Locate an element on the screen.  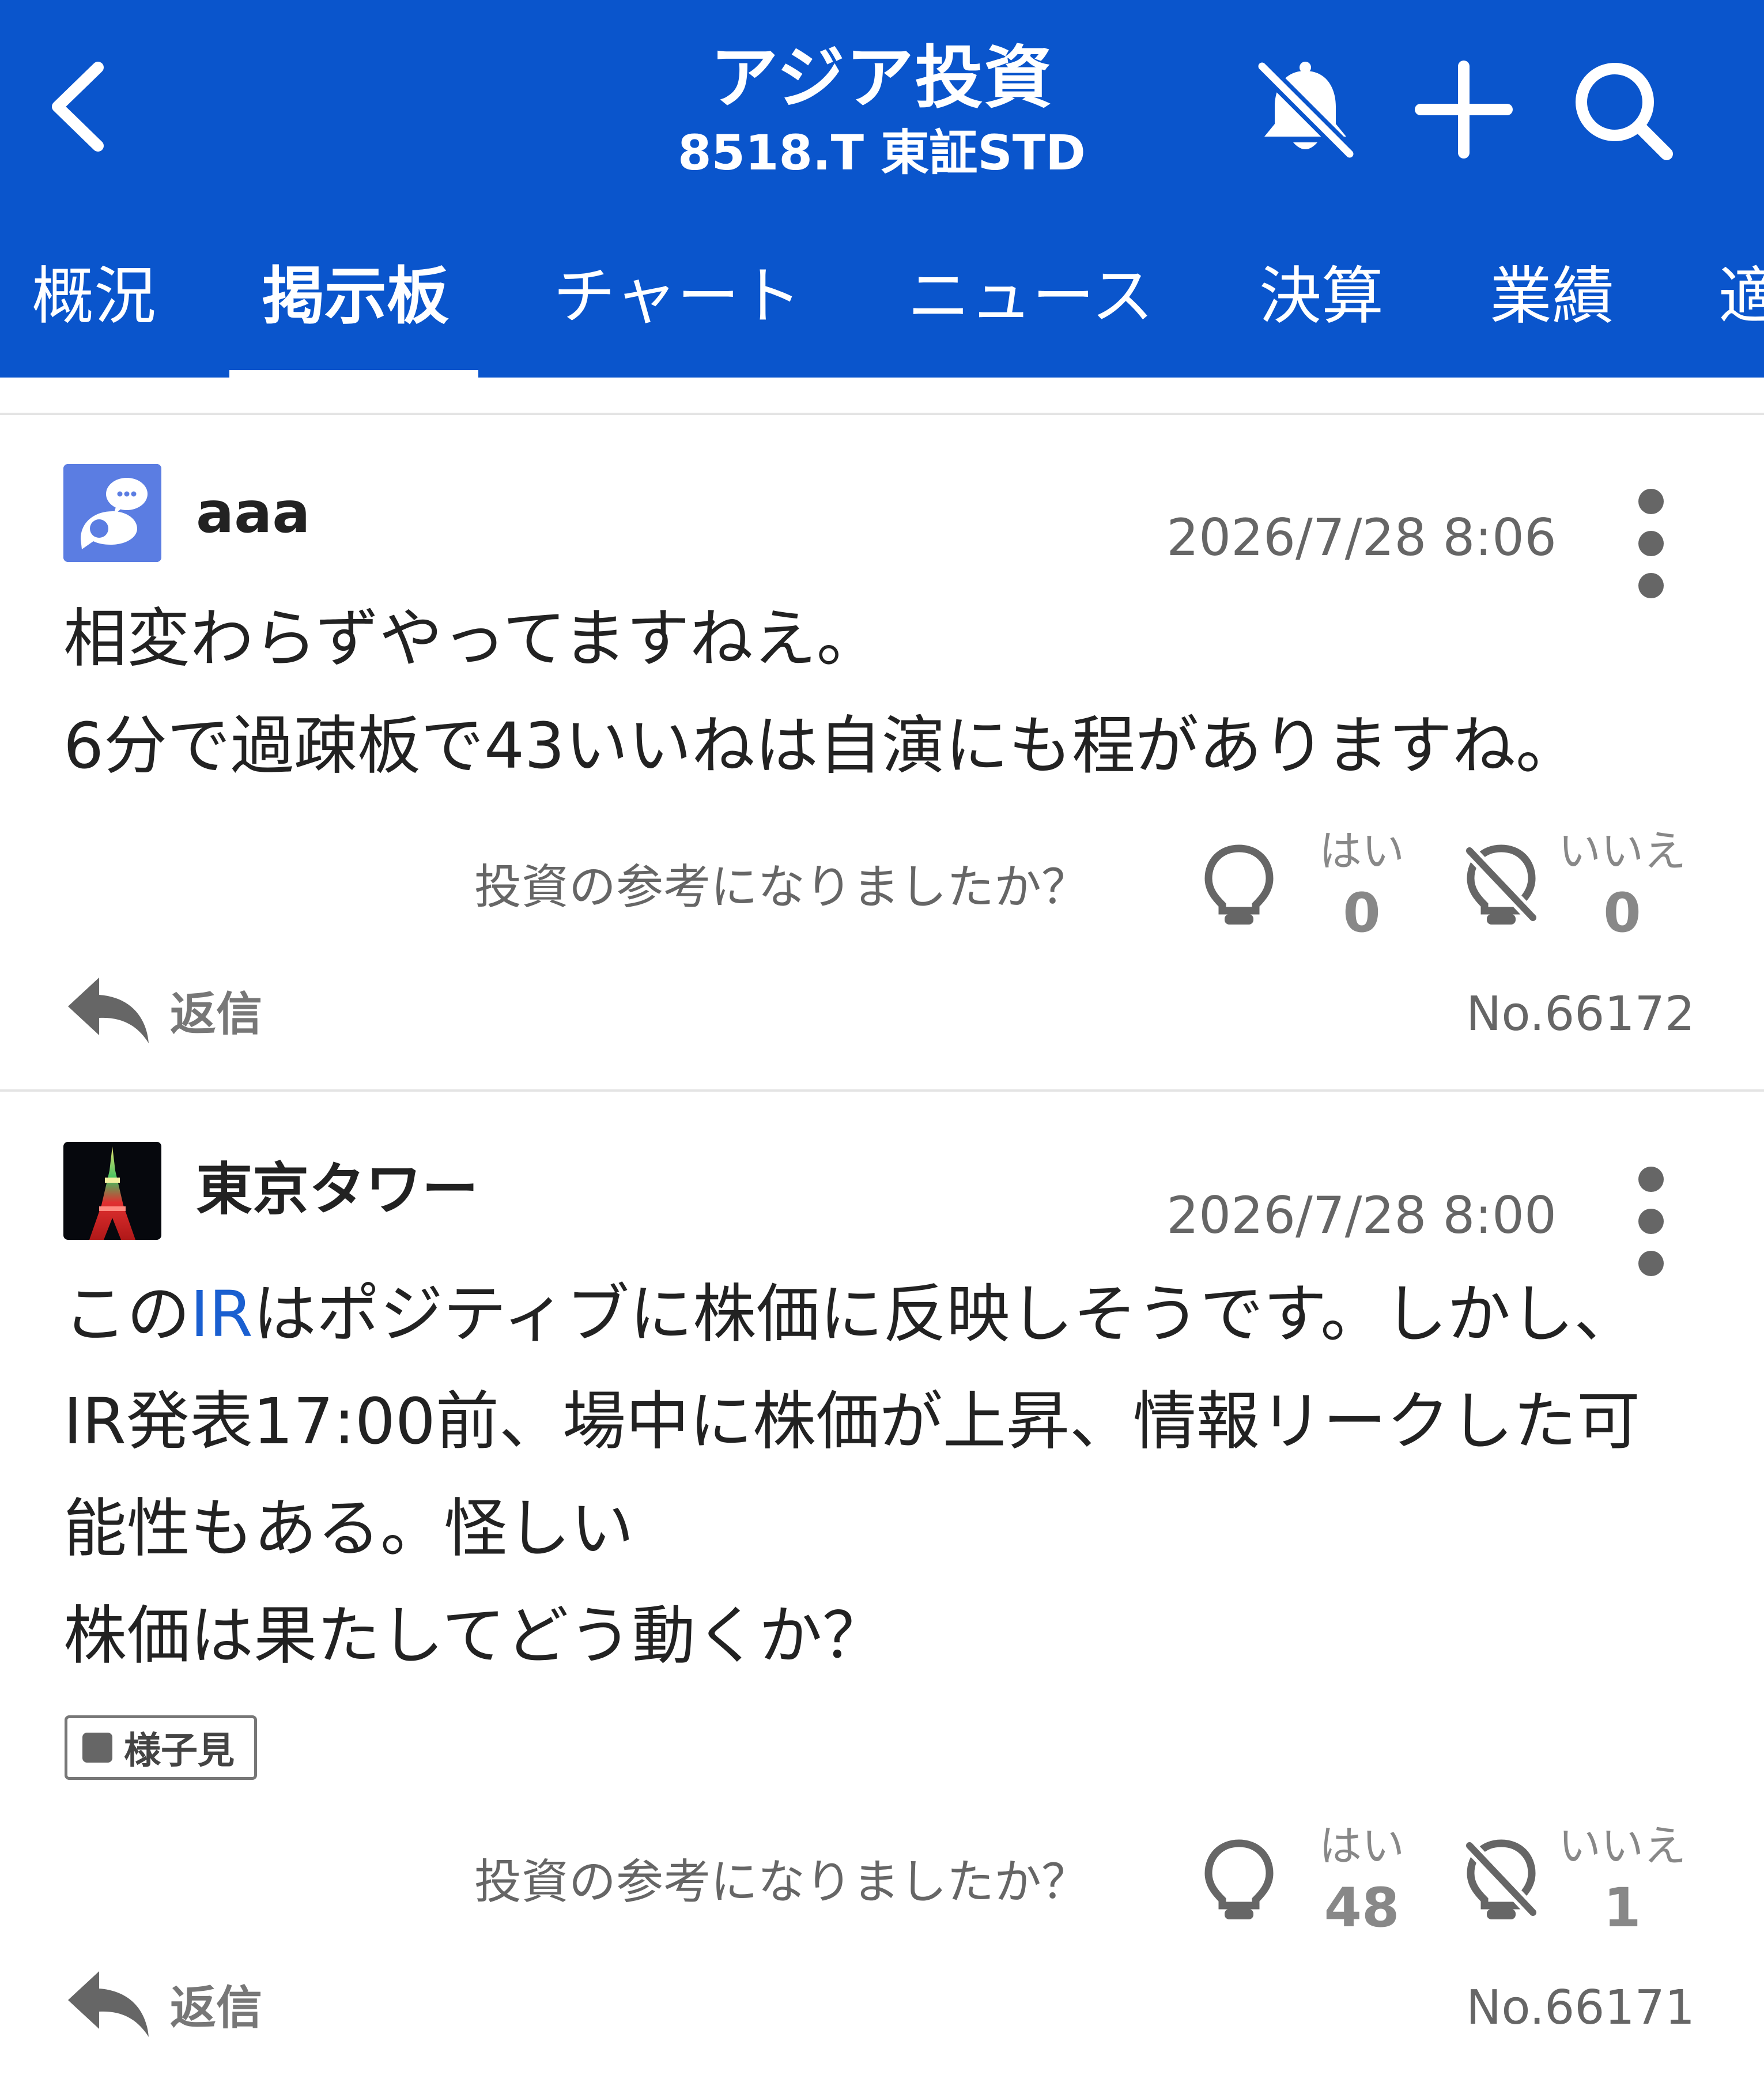
tag-square-icon is located at coordinates (97, 1748).